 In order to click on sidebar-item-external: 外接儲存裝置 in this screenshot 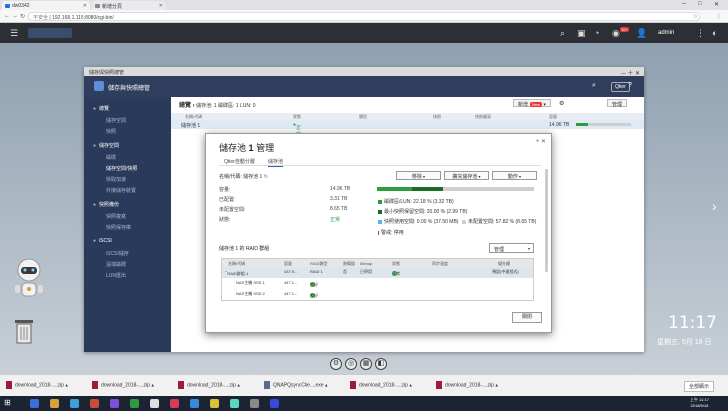, I will do `click(121, 190)`.